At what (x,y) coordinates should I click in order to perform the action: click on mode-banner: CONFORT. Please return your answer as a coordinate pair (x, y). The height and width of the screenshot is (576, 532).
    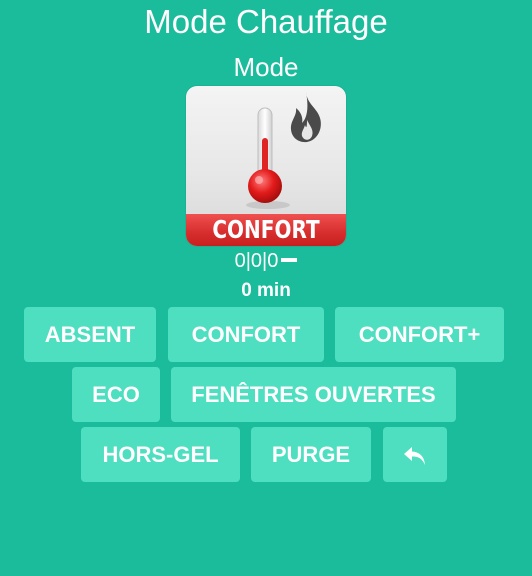
    Looking at the image, I should click on (266, 230).